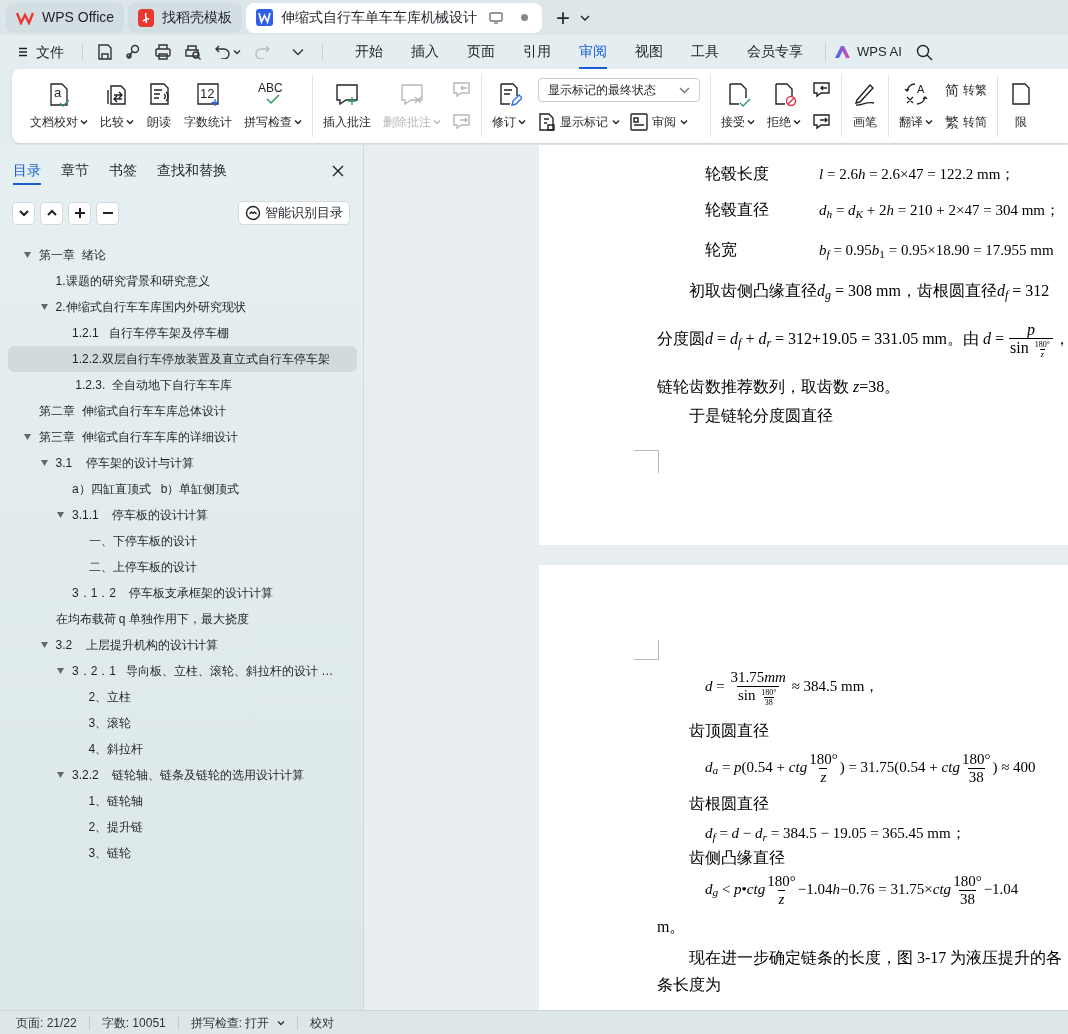 Image resolution: width=1068 pixels, height=1034 pixels. What do you see at coordinates (192, 171) in the screenshot?
I see `panel-tab: 查找和替换` at bounding box center [192, 171].